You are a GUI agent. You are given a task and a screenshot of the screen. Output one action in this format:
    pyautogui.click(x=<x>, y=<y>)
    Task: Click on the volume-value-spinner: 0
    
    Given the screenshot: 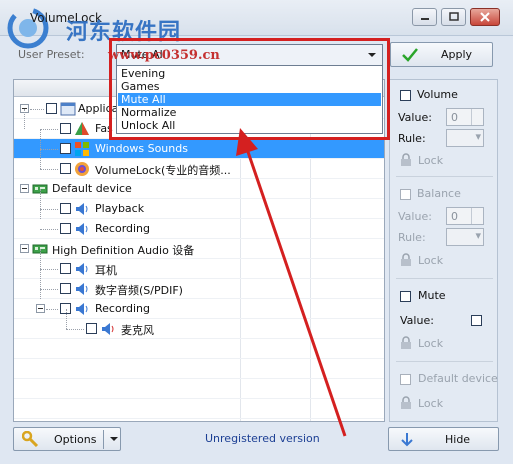 What is the action you would take?
    pyautogui.click(x=465, y=117)
    